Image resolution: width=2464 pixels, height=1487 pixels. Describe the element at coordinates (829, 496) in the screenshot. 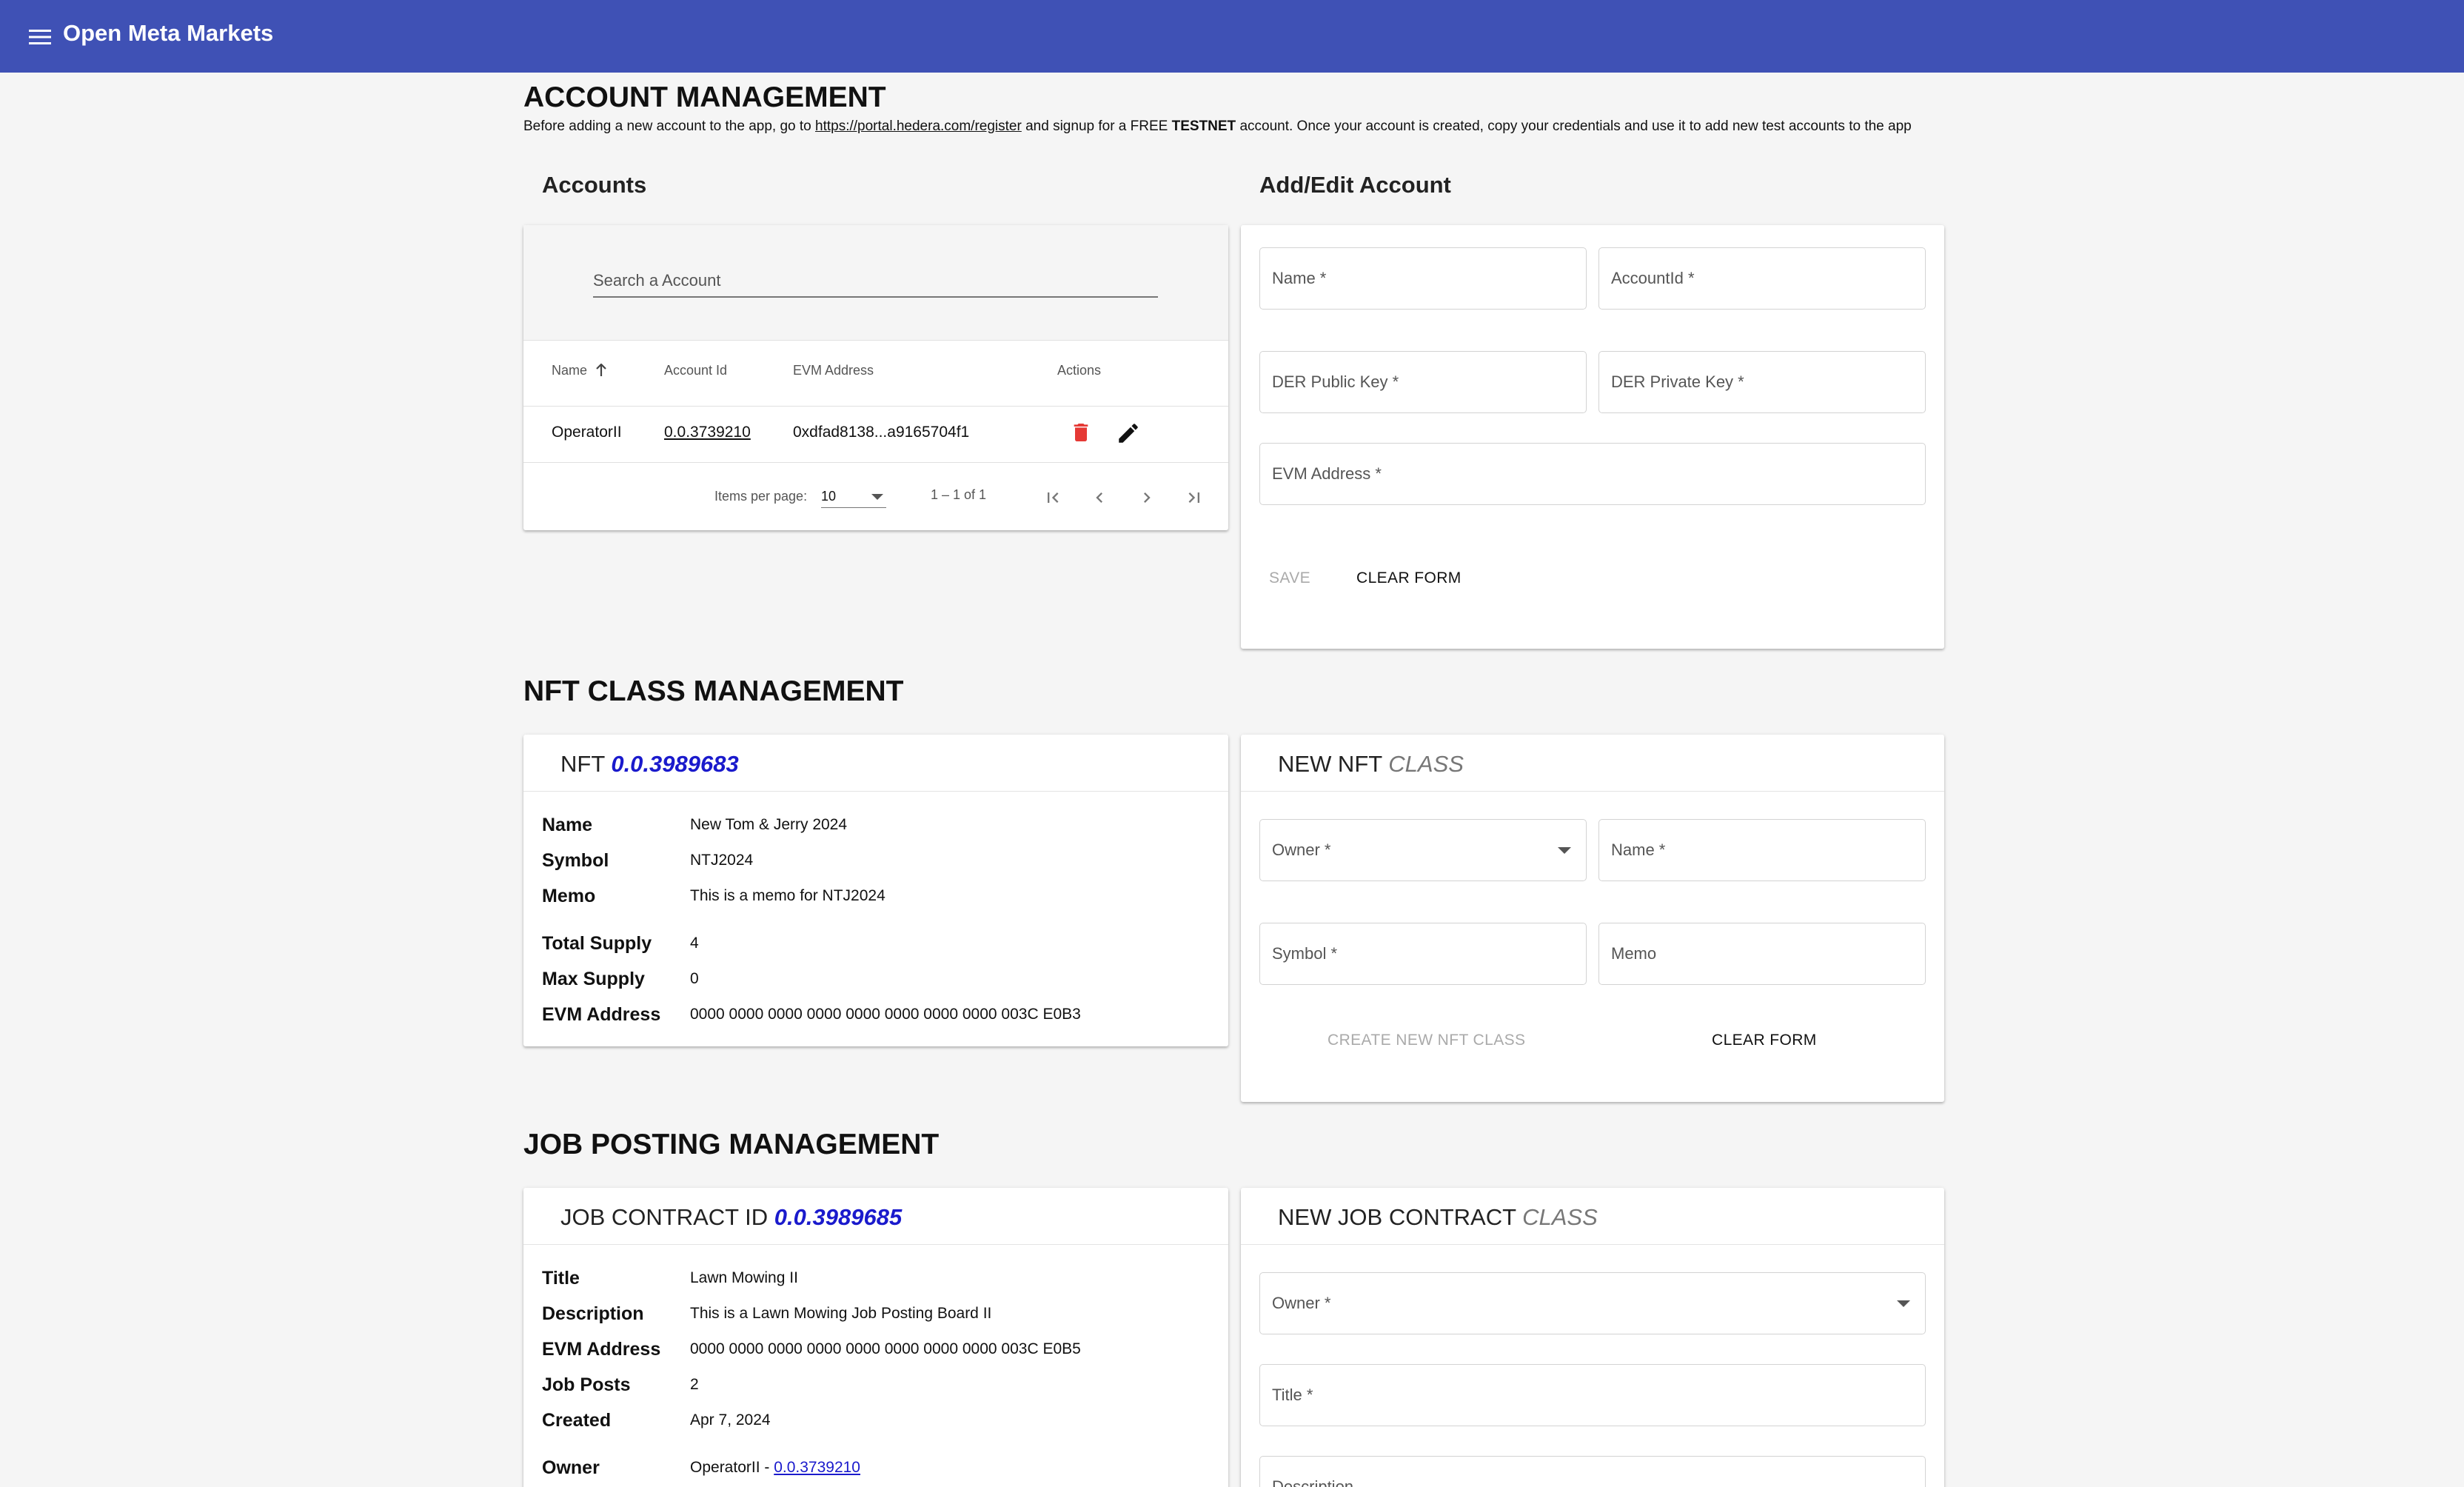

I see `page-size-value: 10` at that location.